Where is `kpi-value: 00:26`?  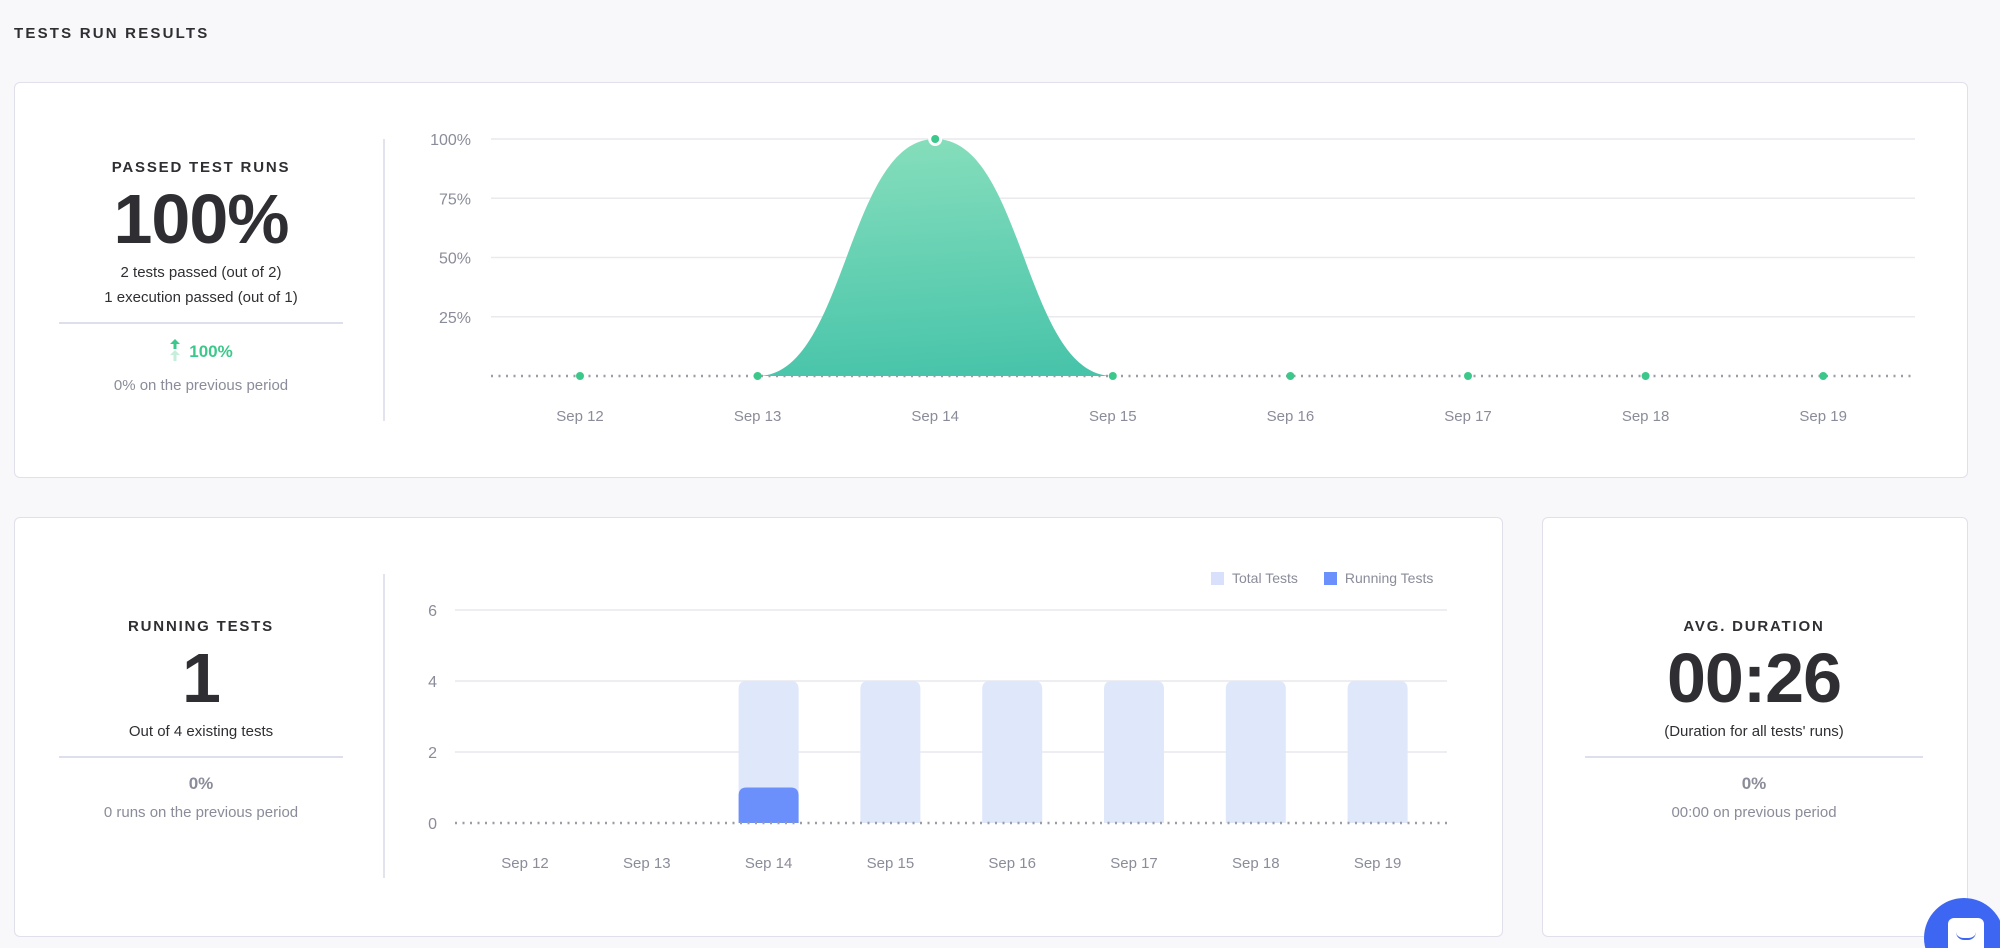 kpi-value: 00:26 is located at coordinates (1754, 678).